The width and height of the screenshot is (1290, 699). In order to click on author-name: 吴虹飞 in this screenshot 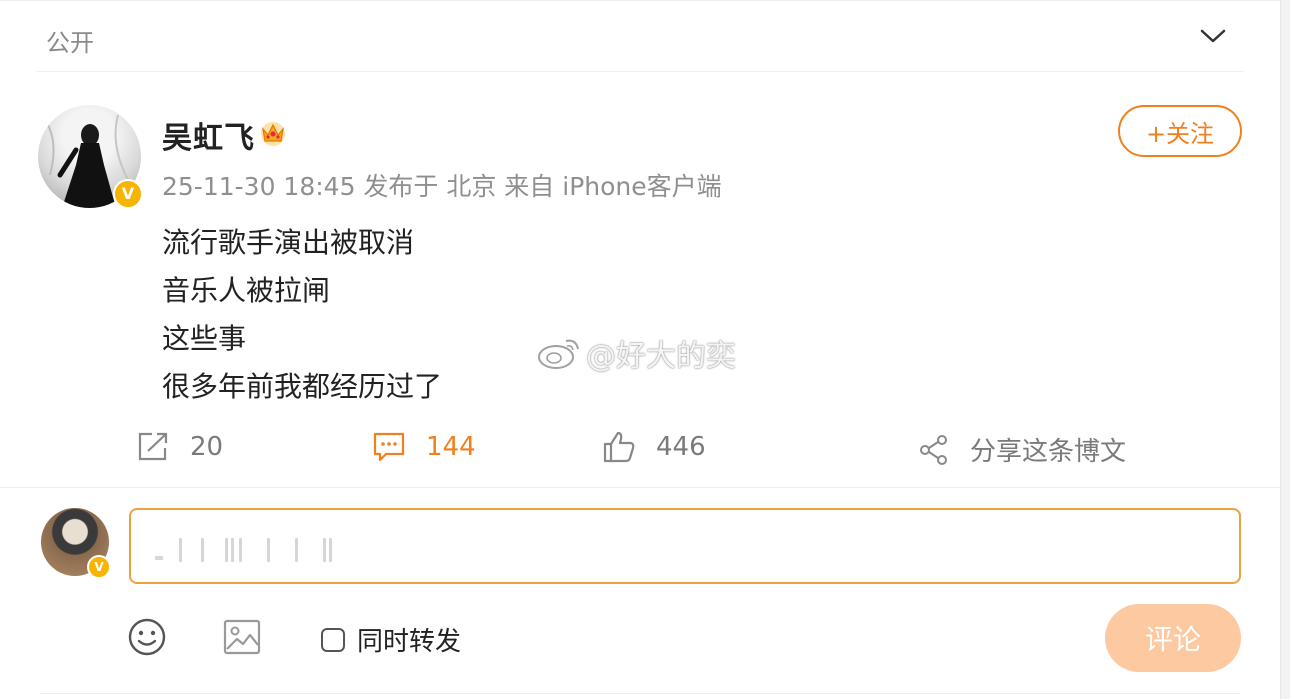, I will do `click(208, 135)`.